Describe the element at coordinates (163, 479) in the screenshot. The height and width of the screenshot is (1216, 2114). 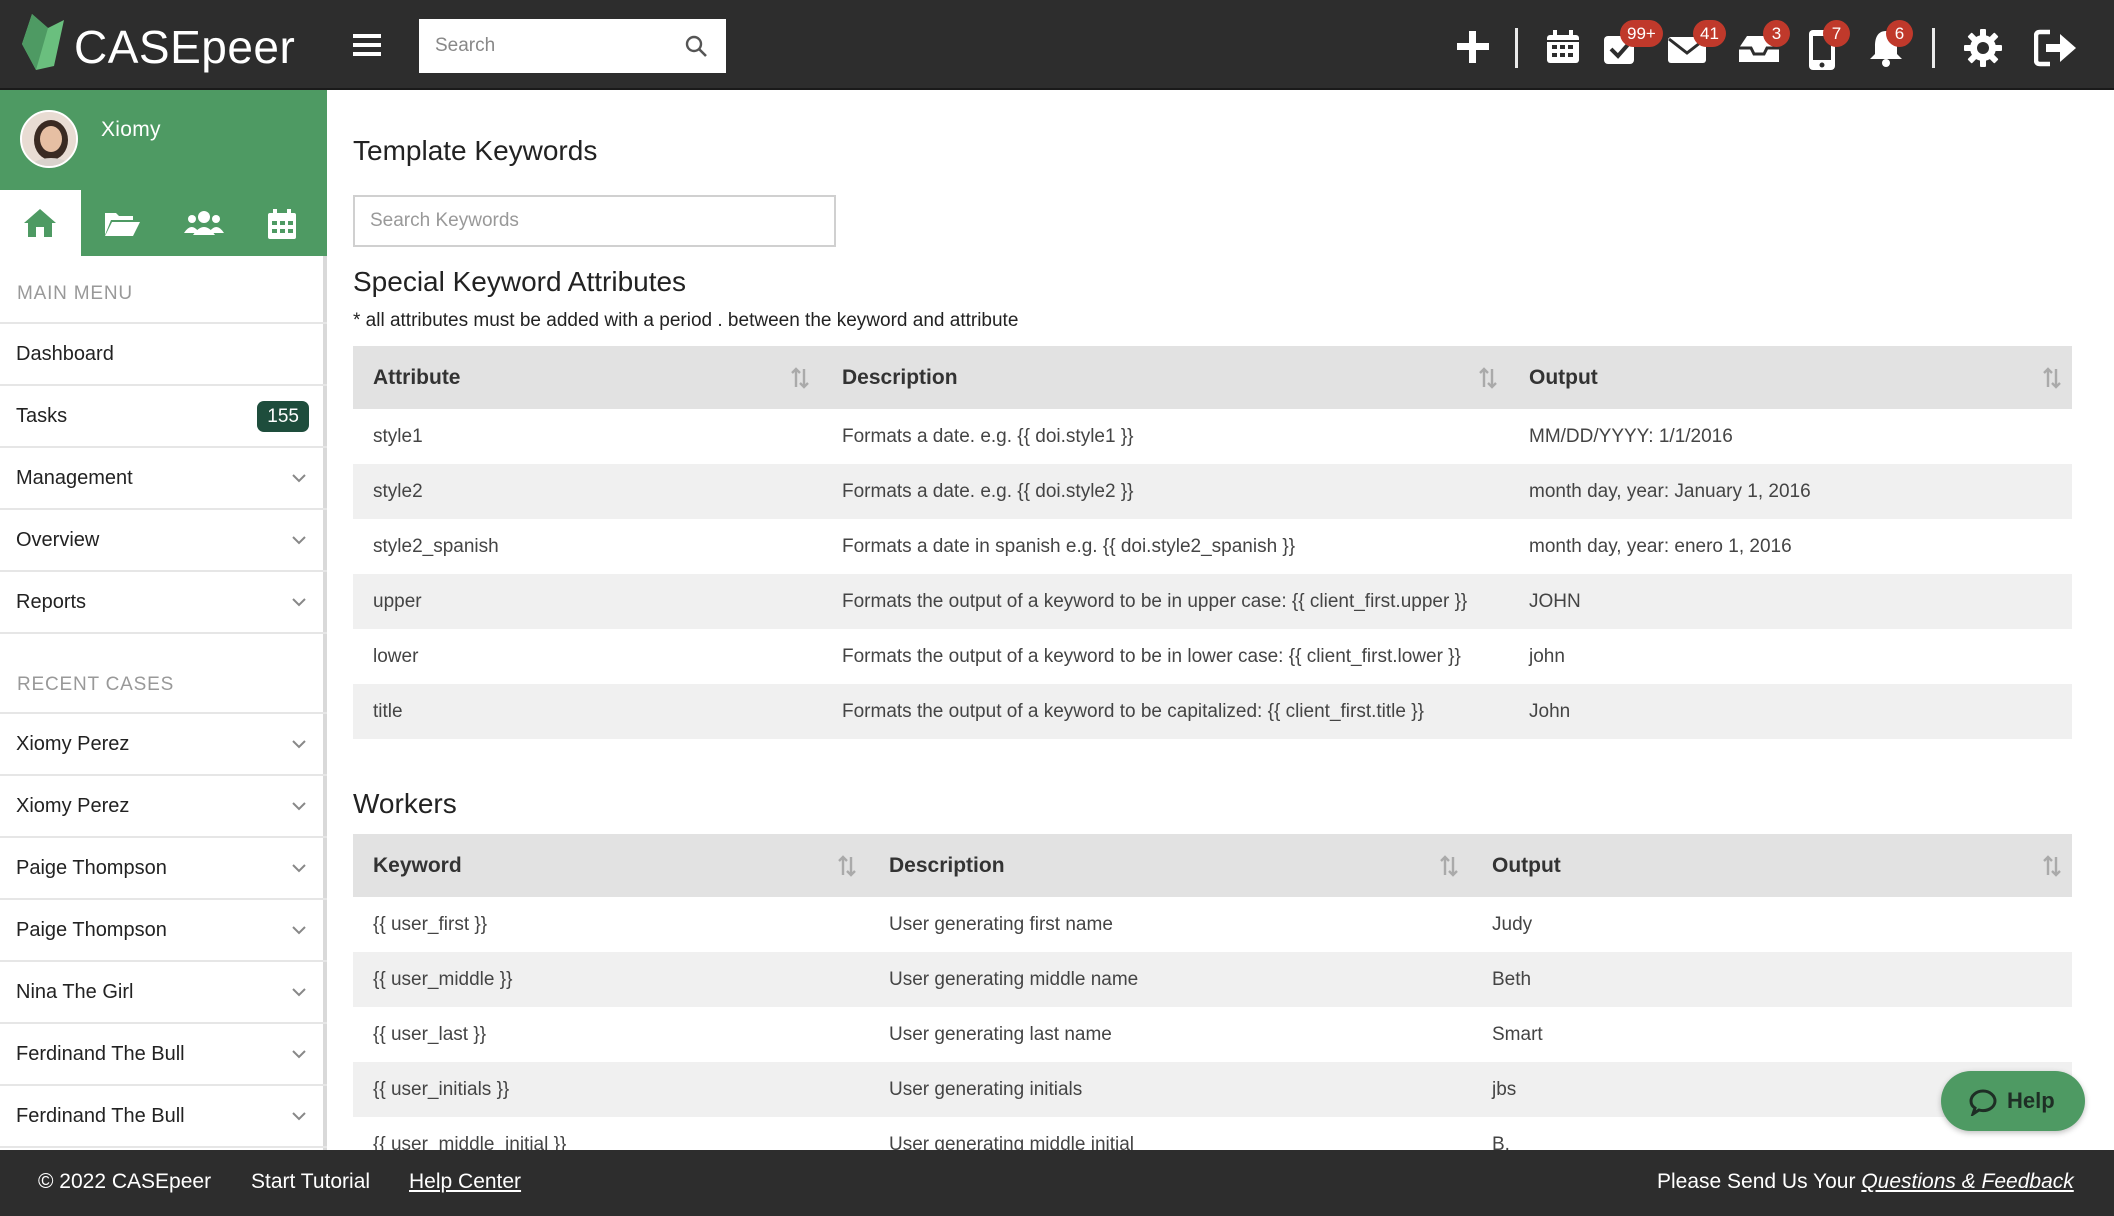
I see `sidebar-item-management: Management` at that location.